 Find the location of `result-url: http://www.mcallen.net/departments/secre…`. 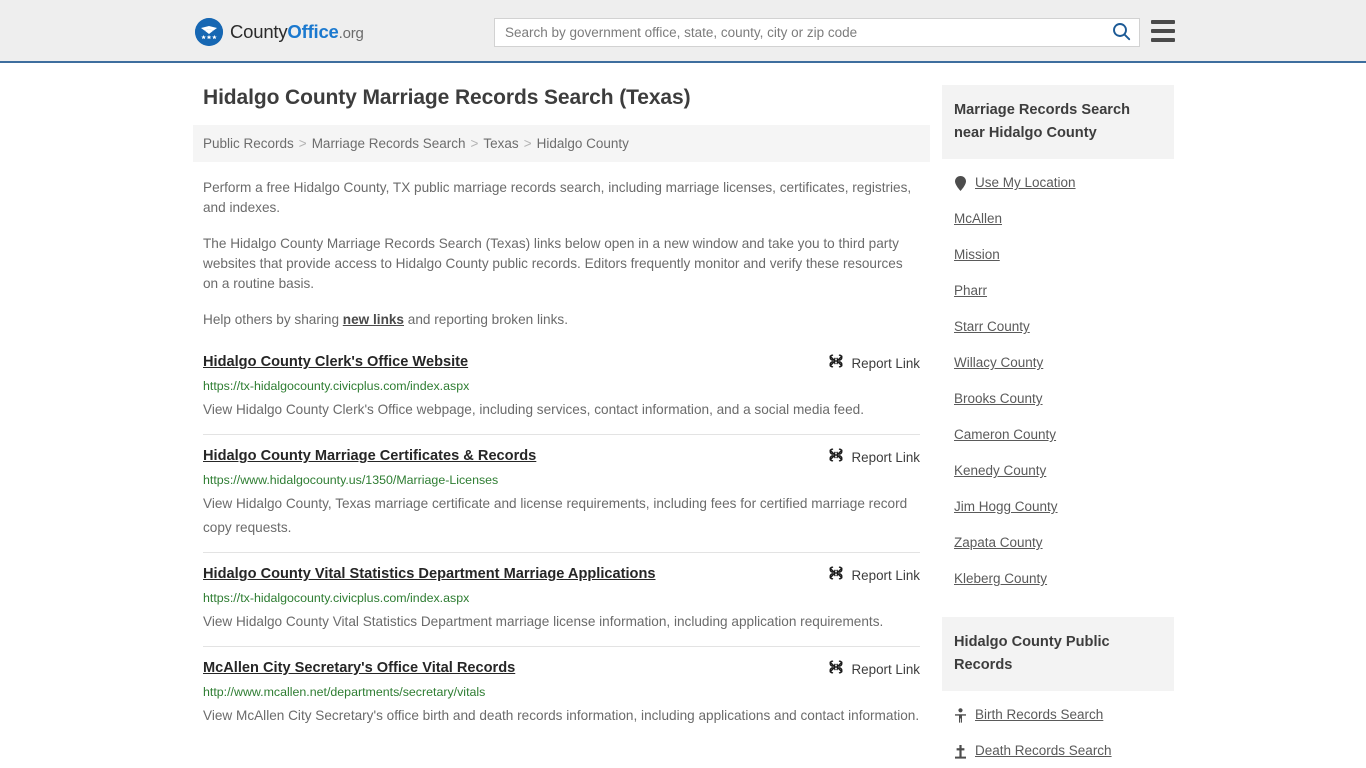

result-url: http://www.mcallen.net/departments/secre… is located at coordinates (561, 692).